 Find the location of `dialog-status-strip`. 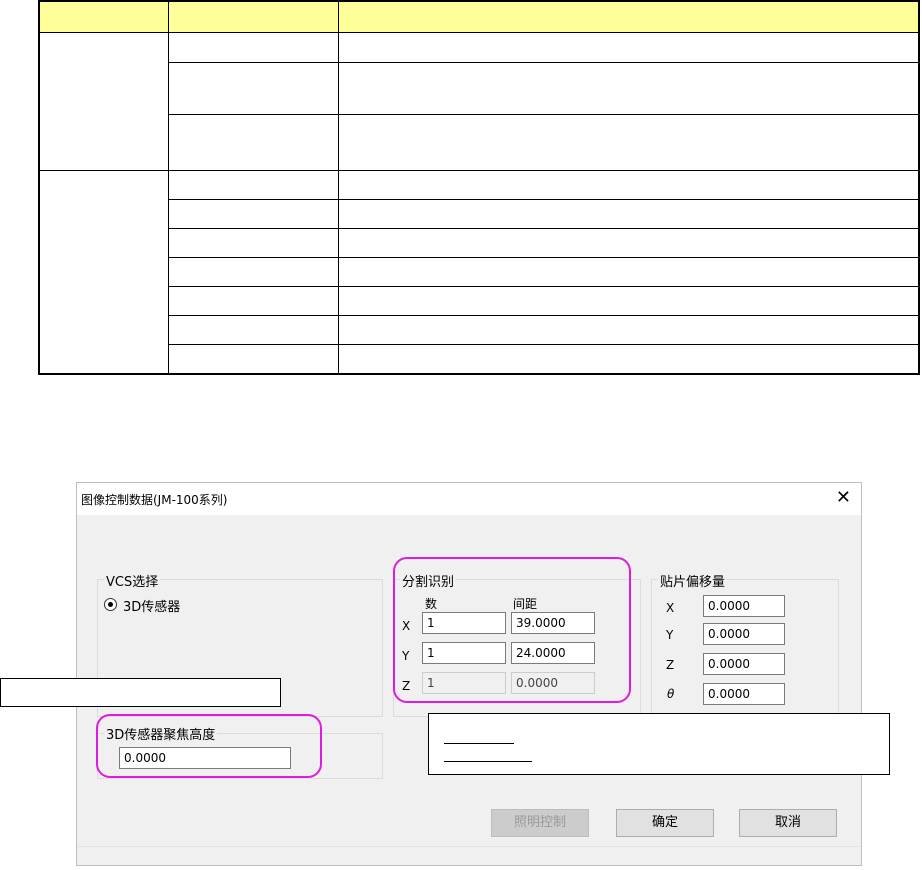

dialog-status-strip is located at coordinates (469, 855).